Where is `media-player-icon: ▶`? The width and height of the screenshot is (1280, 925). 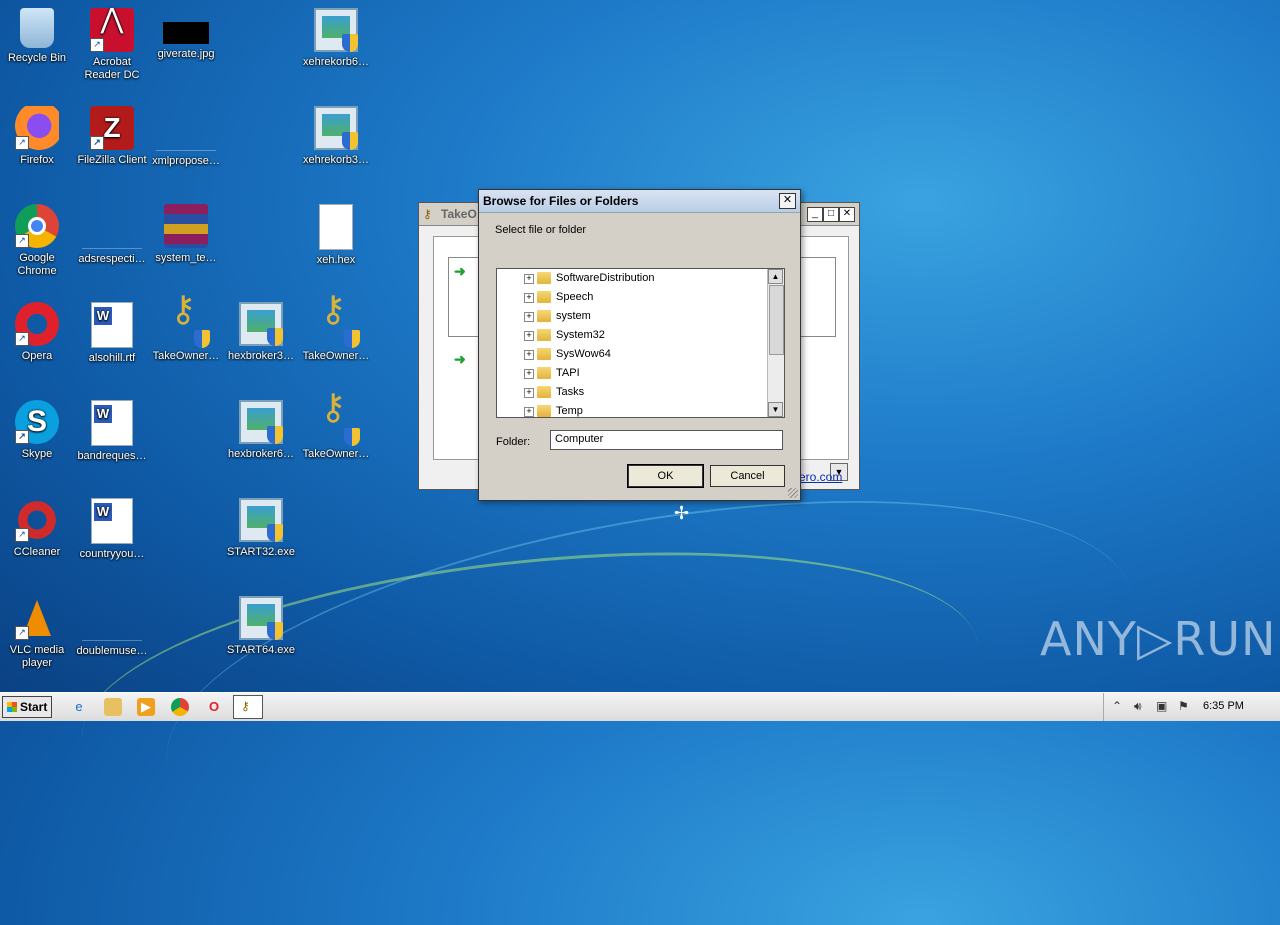
media-player-icon: ▶ is located at coordinates (146, 707).